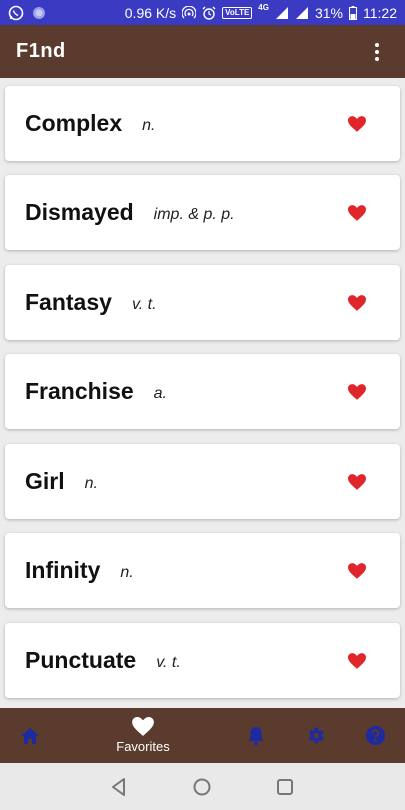 The image size is (405, 810). What do you see at coordinates (74, 123) in the screenshot?
I see `word-title: Complex` at bounding box center [74, 123].